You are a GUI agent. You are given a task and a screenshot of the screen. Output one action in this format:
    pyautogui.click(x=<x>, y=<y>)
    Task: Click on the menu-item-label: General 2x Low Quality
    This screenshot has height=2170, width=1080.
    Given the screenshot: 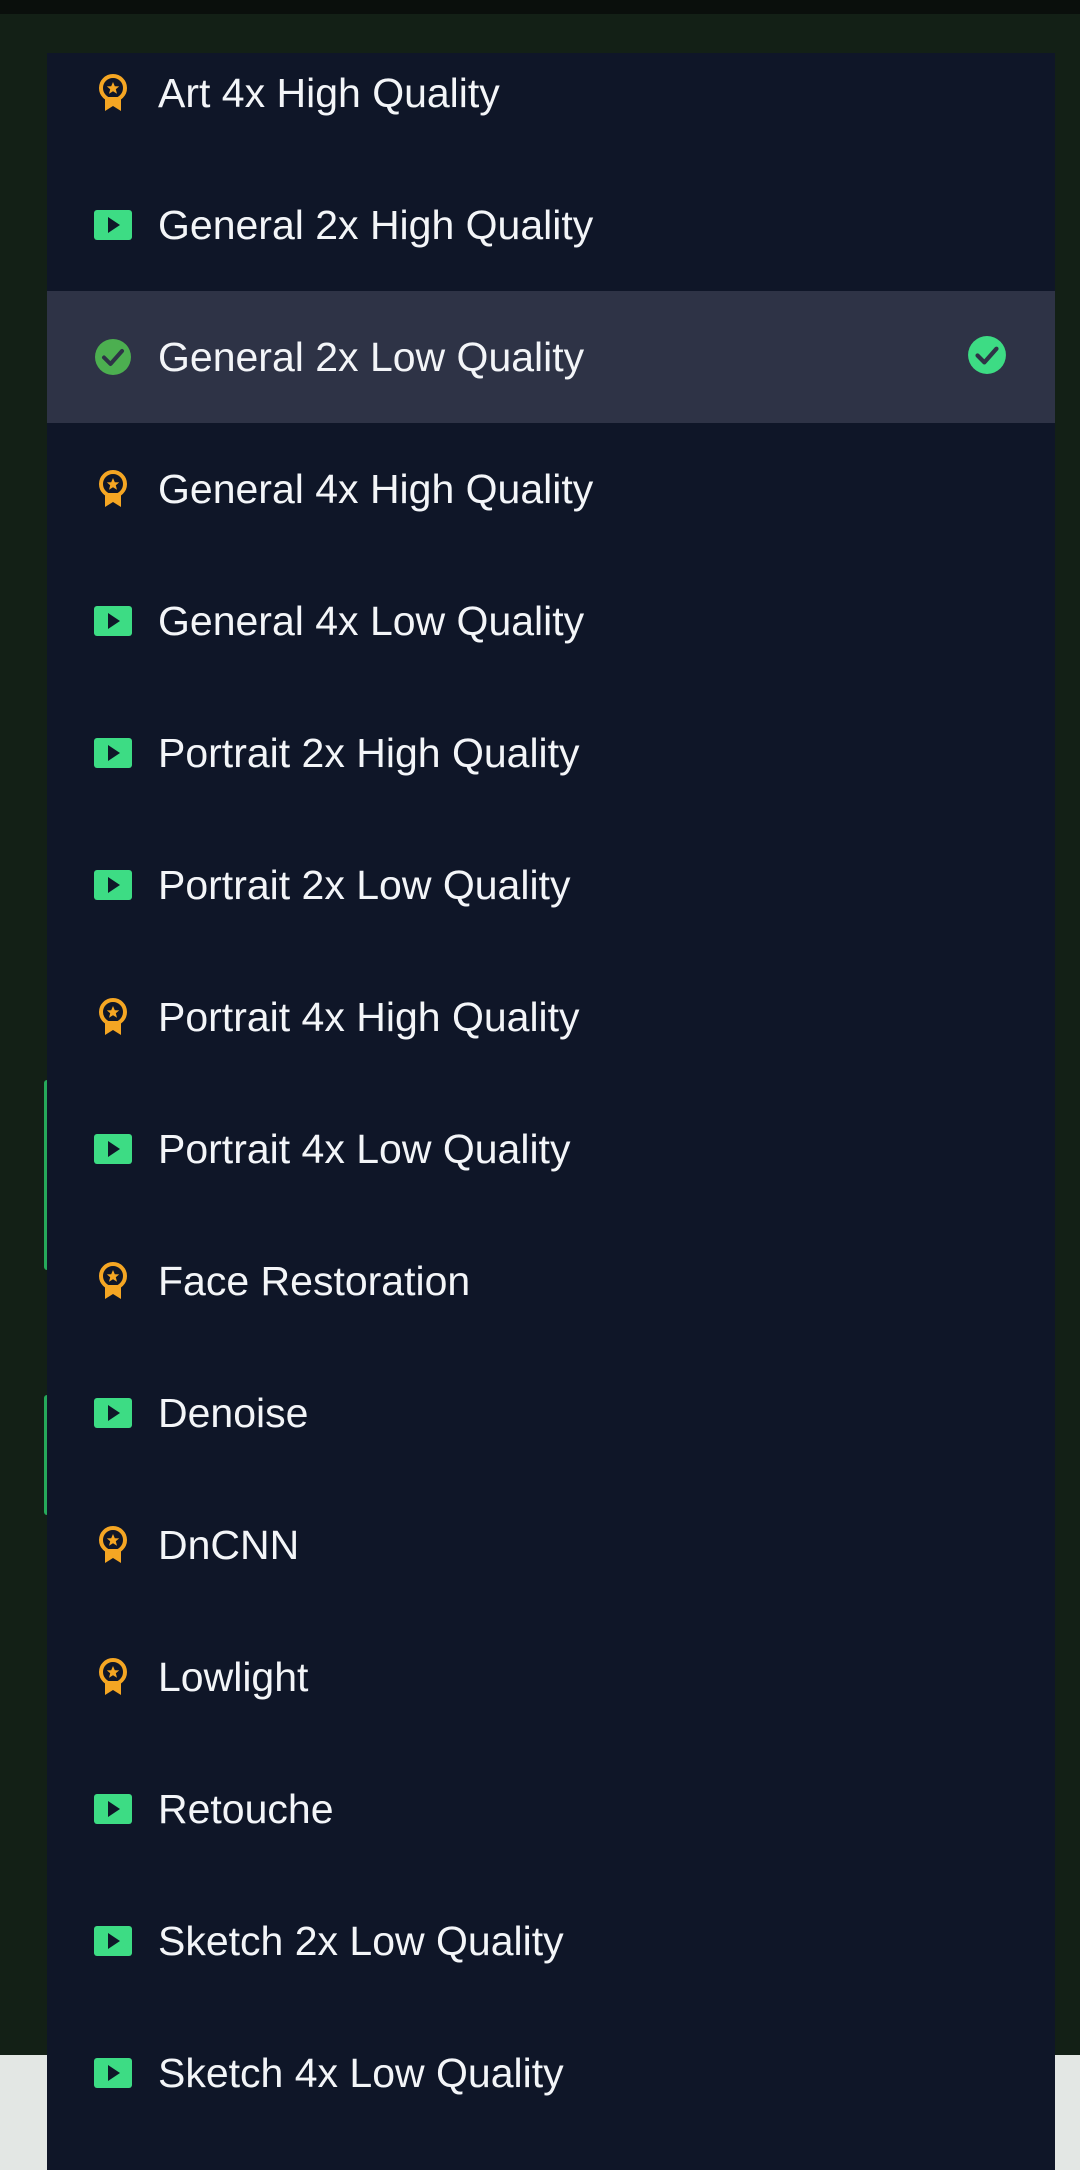 What is the action you would take?
    pyautogui.click(x=371, y=356)
    